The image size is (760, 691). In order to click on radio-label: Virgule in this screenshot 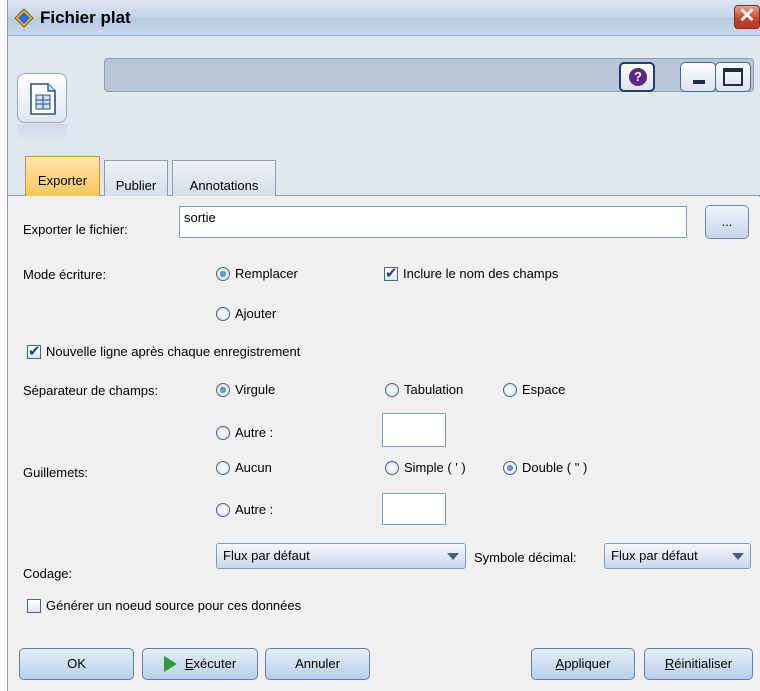, I will do `click(255, 389)`.